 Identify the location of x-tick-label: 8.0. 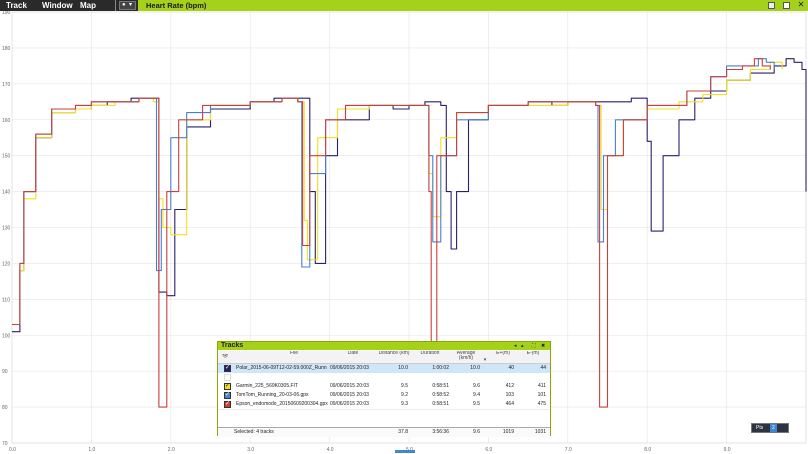
(647, 450).